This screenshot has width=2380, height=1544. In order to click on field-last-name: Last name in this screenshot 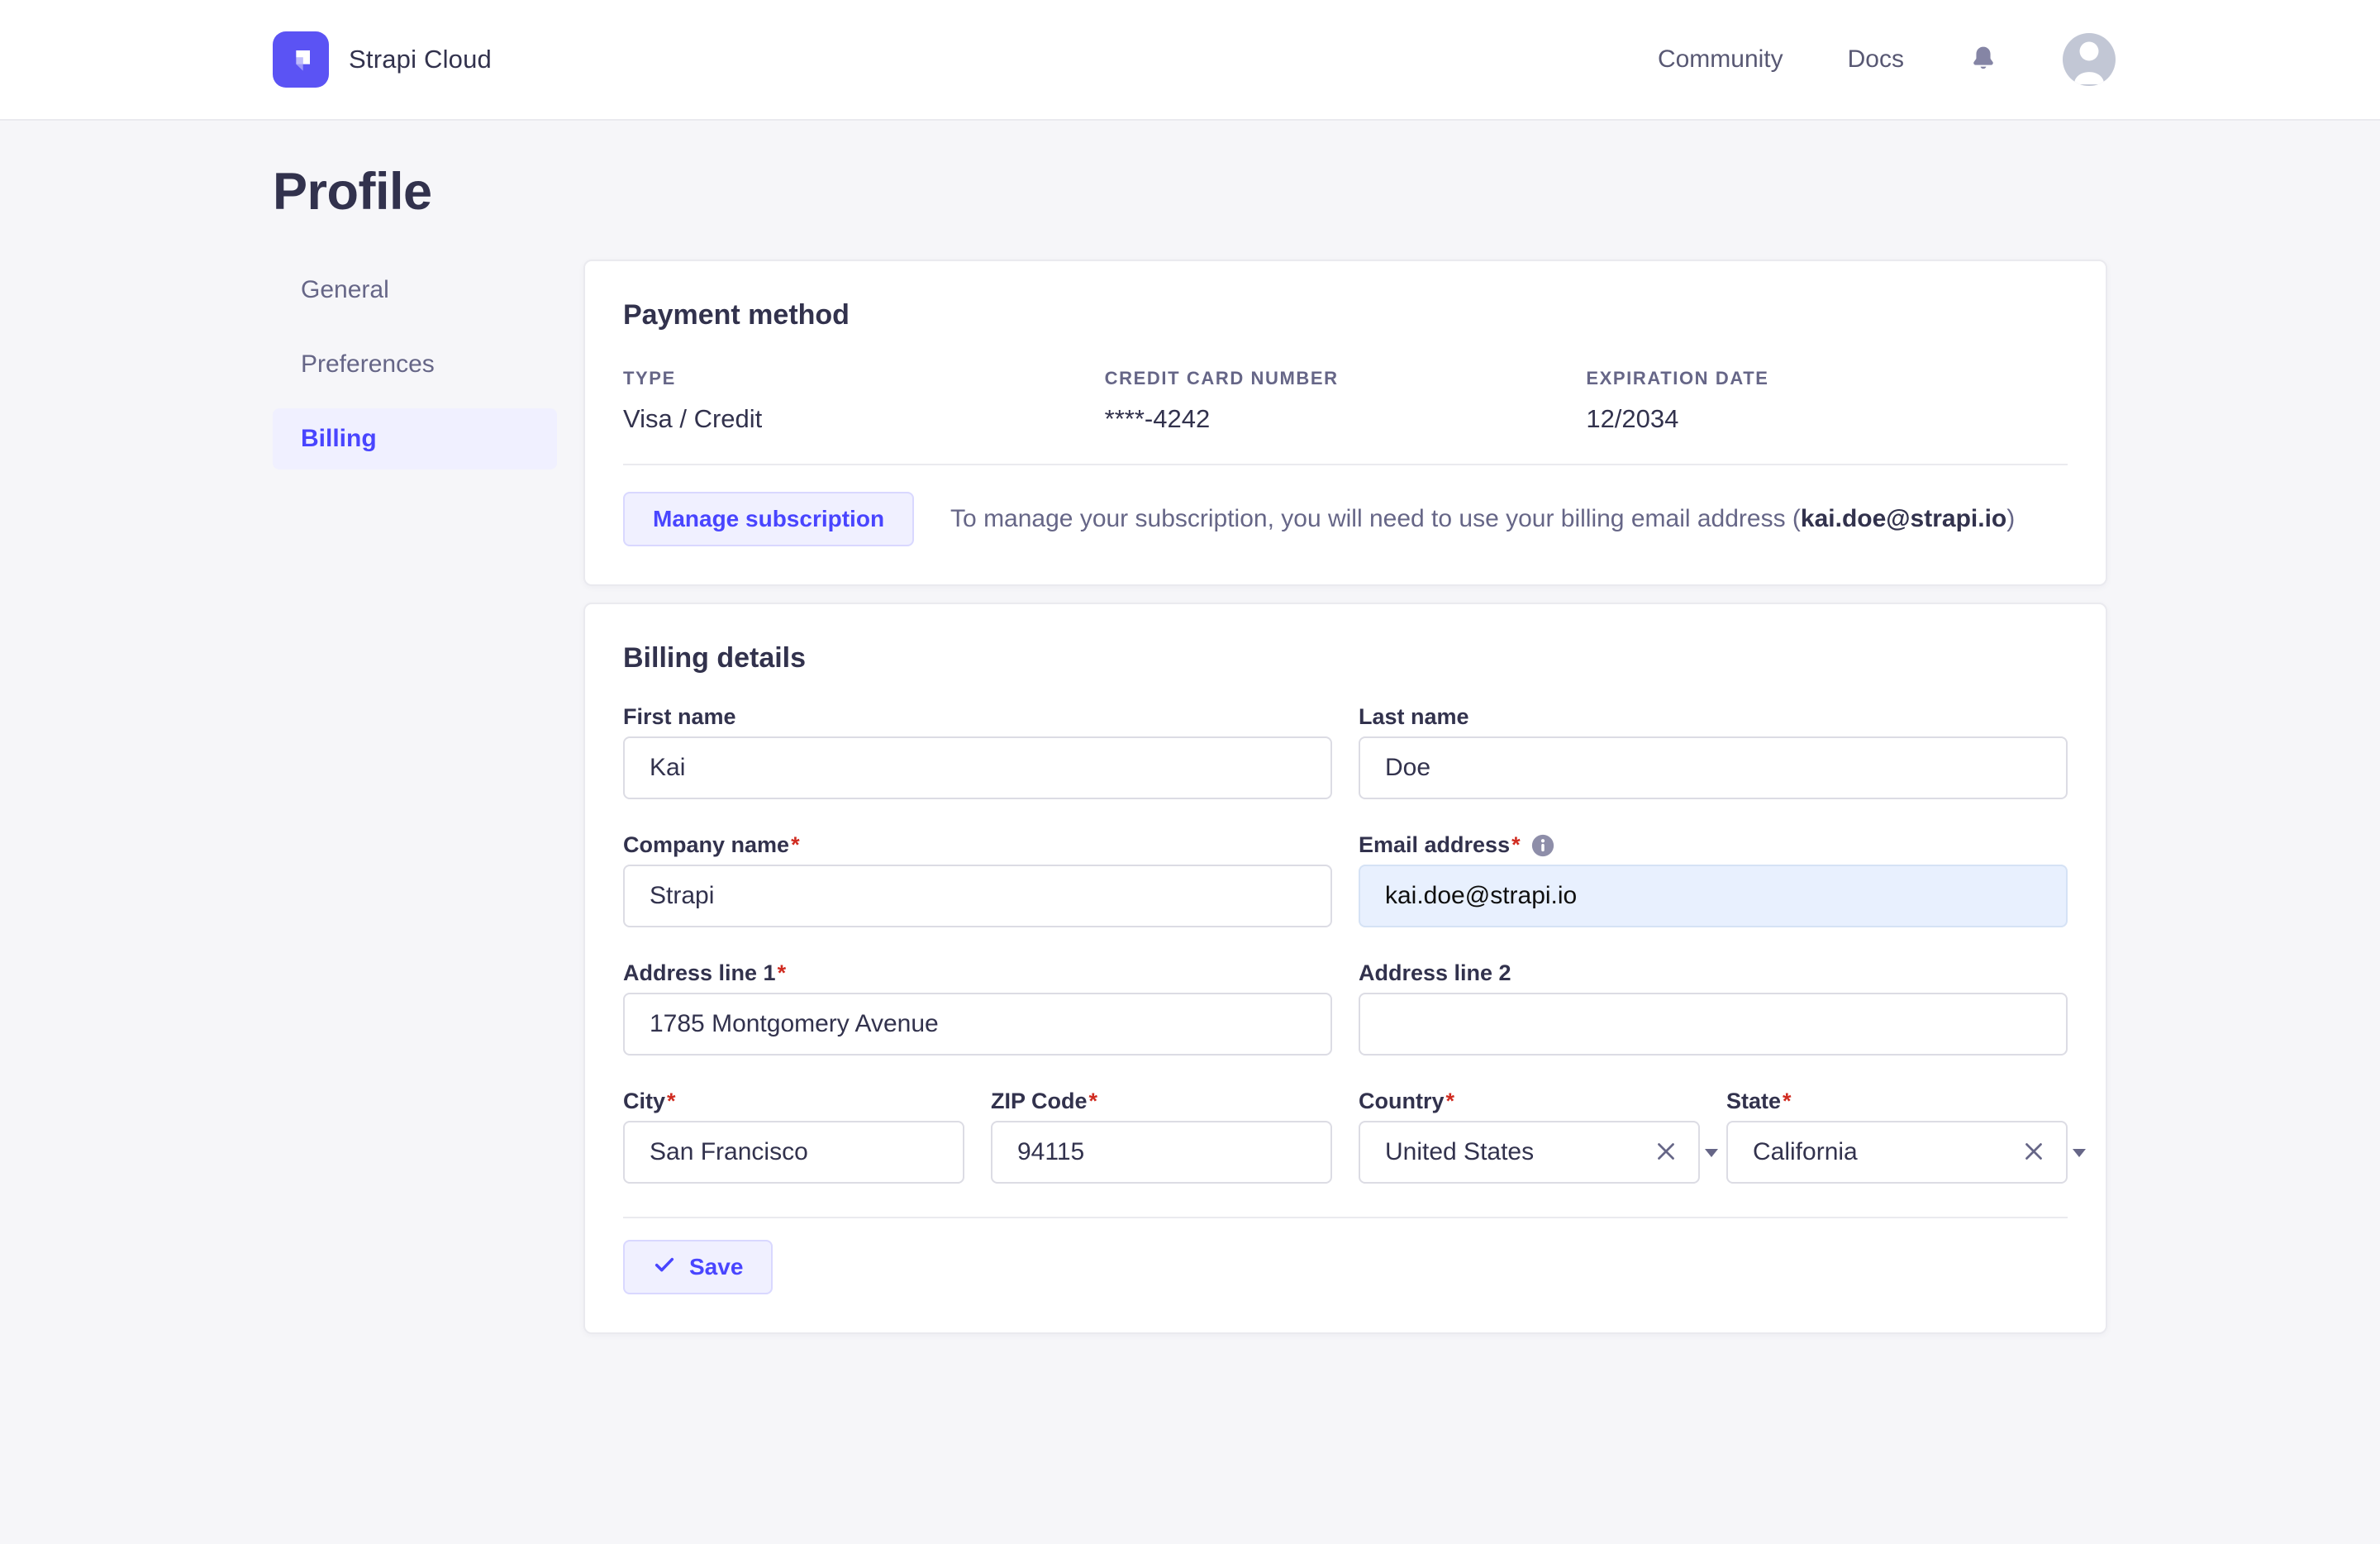, I will do `click(1713, 751)`.